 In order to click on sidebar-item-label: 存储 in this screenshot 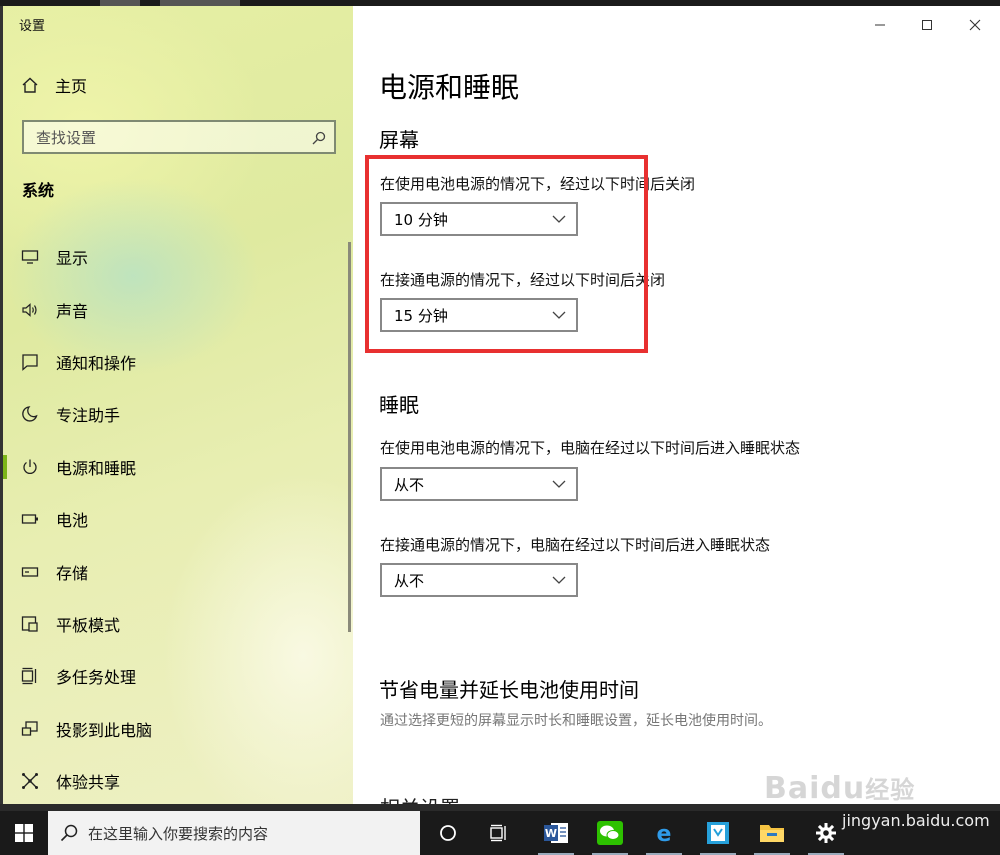, I will do `click(72, 573)`.